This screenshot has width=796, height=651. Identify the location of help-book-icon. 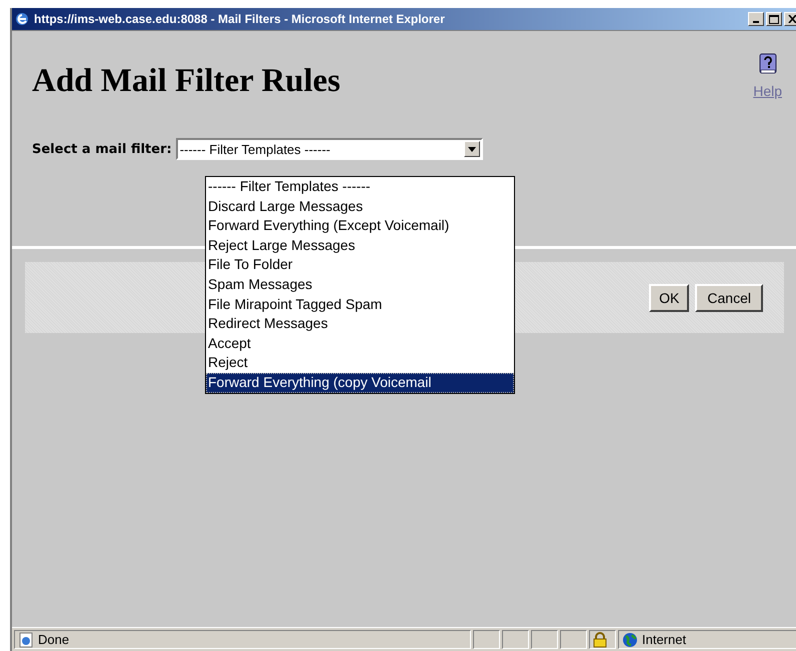
(767, 64).